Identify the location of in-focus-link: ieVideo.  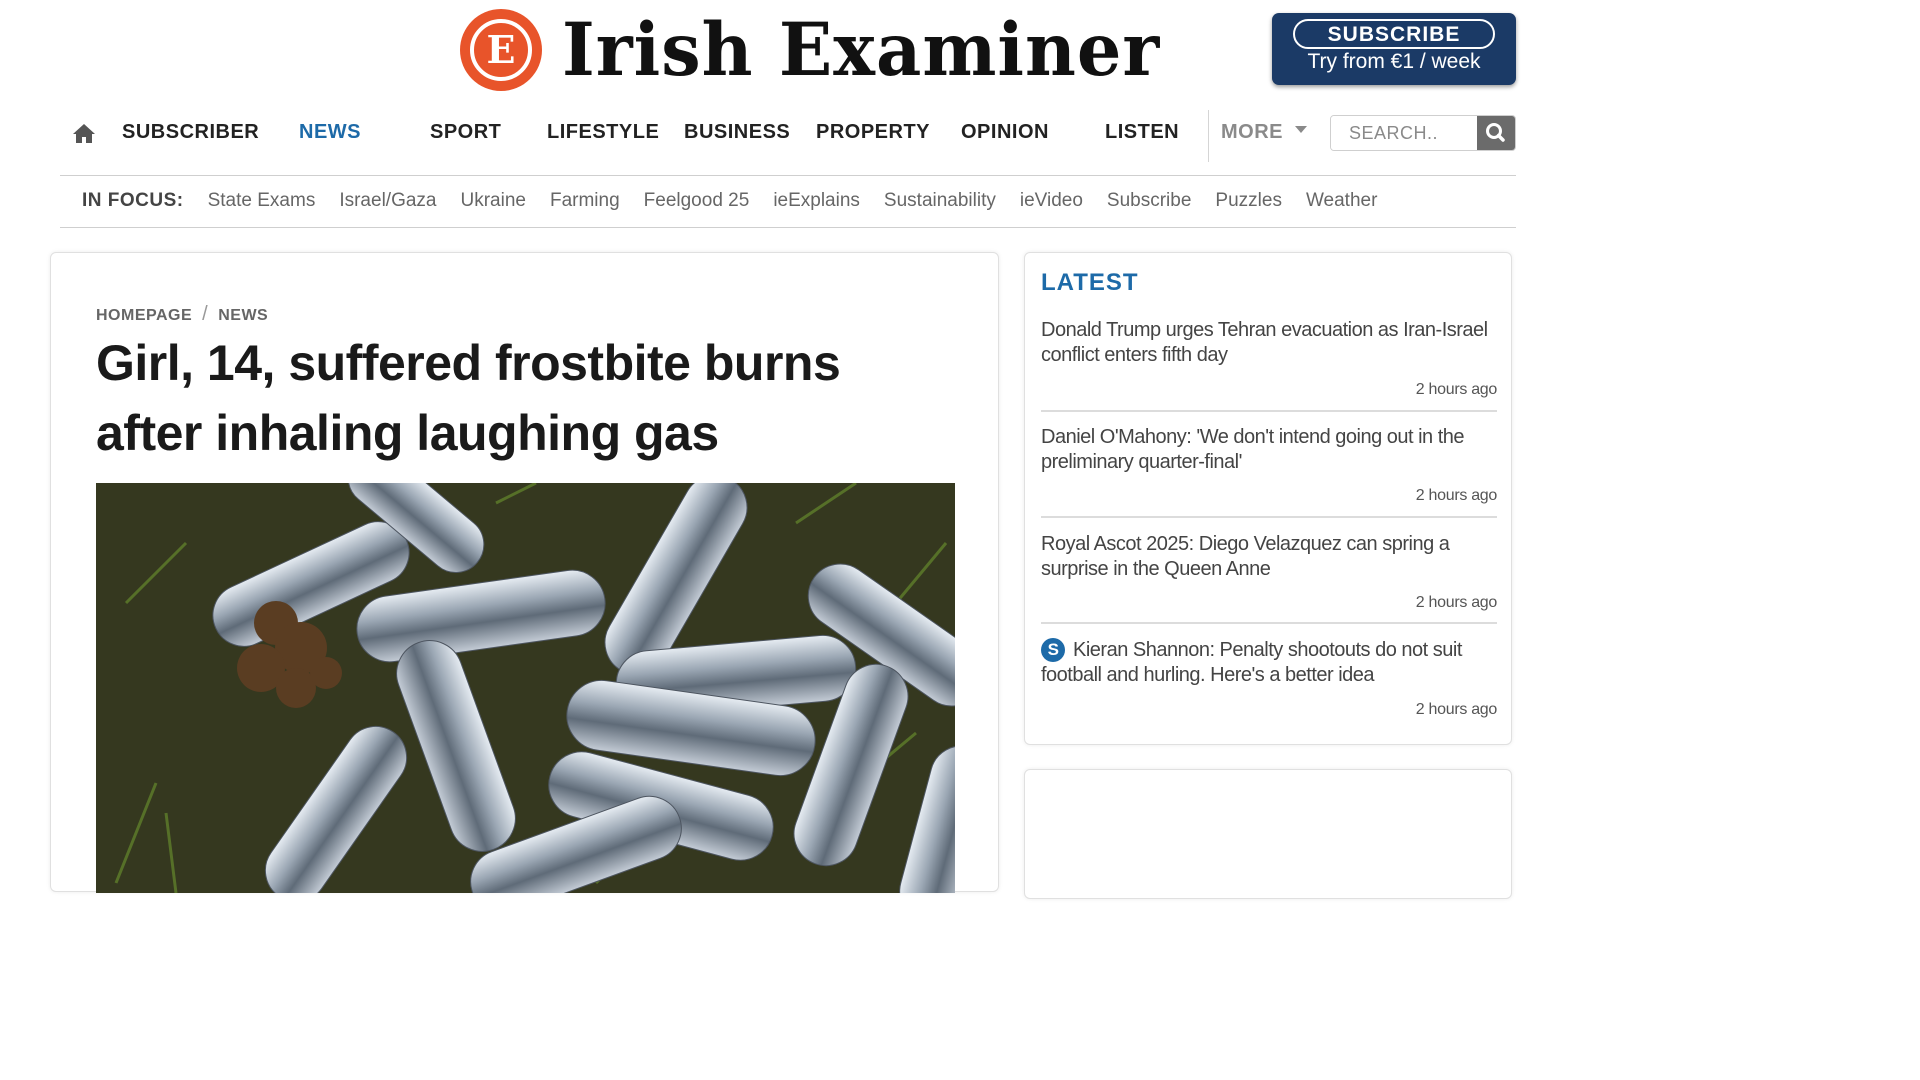
(1051, 201).